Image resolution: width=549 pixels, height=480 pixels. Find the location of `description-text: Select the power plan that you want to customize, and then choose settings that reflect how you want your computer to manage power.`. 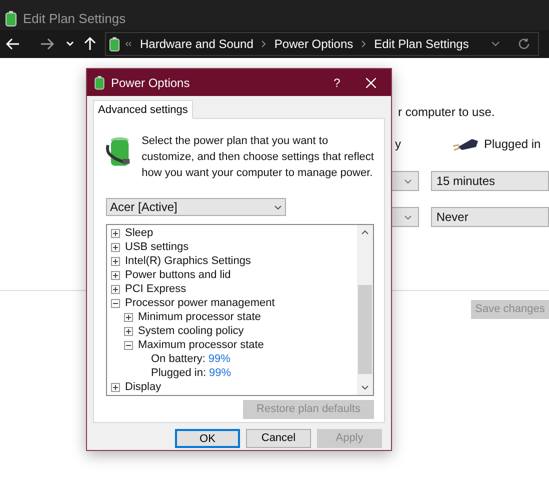

description-text: Select the power plan that you want to customize, and then choose settings that reflect how you want your computer to manage power. is located at coordinates (258, 157).